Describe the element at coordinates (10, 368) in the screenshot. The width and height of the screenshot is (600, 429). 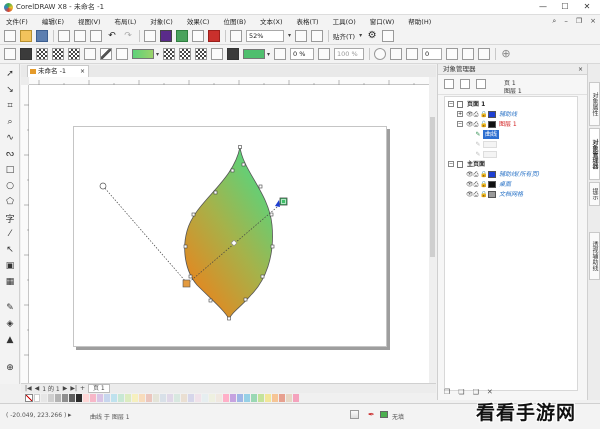
I see `add-tool-icon: ⊕` at that location.